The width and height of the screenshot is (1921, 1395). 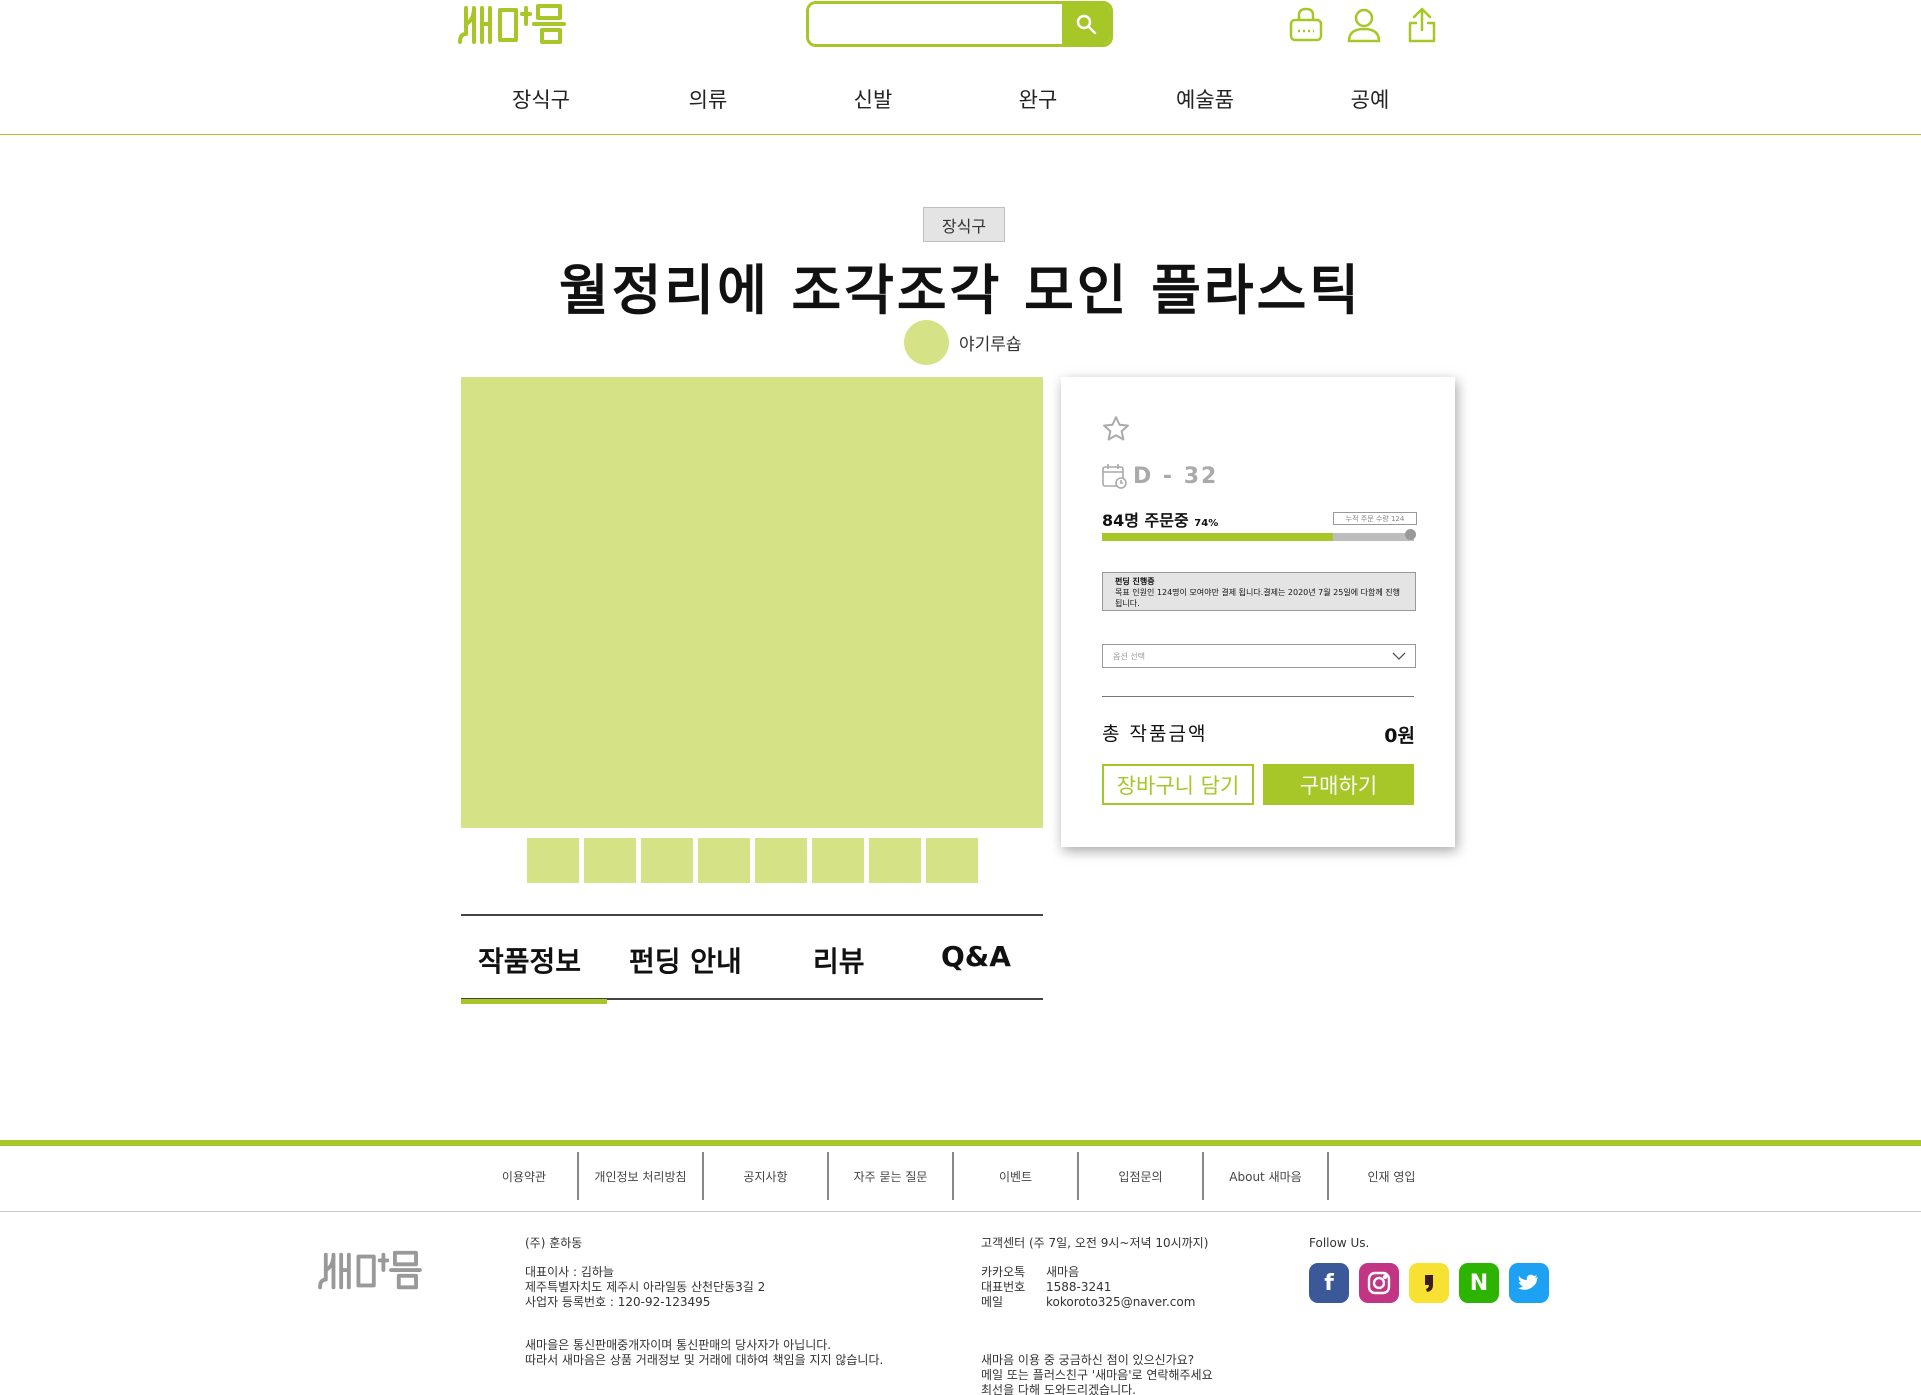 What do you see at coordinates (752, 959) in the screenshot?
I see `product-tabs: 작품정보 펀딩 안내 리뷰 Q&A` at bounding box center [752, 959].